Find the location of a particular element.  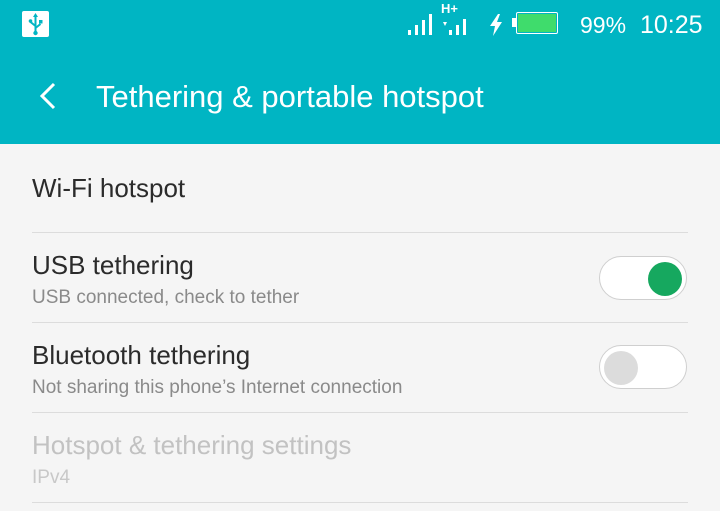

divider is located at coordinates (360, 502).